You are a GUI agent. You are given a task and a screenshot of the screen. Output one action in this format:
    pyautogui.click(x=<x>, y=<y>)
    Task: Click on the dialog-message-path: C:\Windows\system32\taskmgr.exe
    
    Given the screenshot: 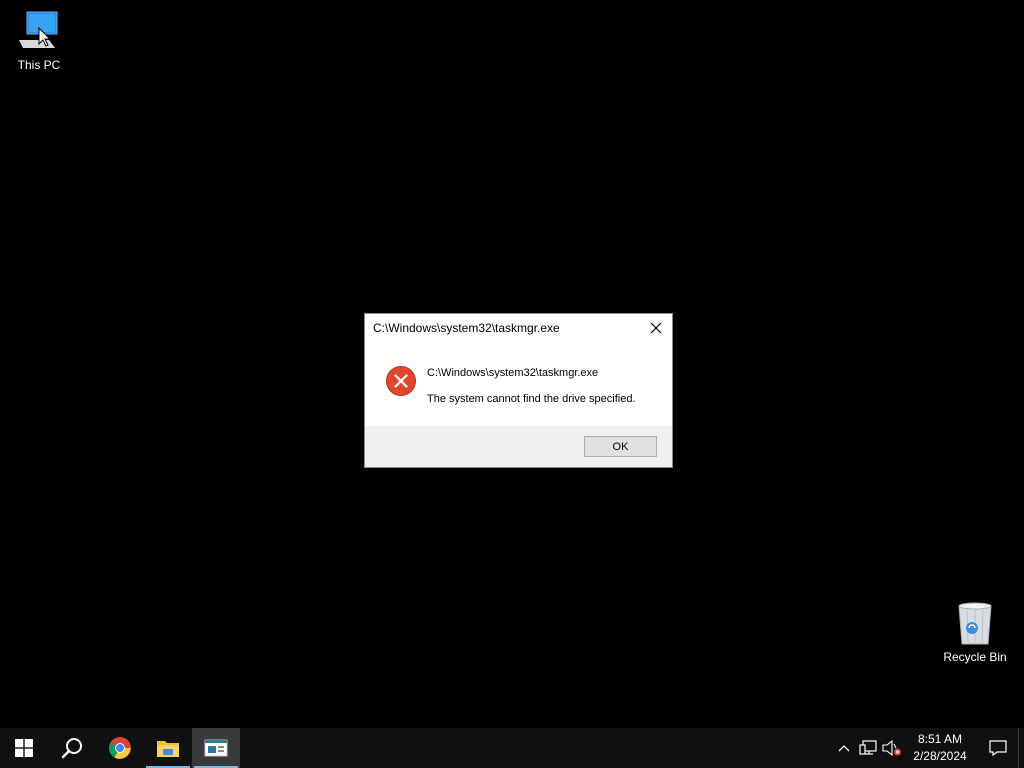 What is the action you would take?
    pyautogui.click(x=513, y=373)
    